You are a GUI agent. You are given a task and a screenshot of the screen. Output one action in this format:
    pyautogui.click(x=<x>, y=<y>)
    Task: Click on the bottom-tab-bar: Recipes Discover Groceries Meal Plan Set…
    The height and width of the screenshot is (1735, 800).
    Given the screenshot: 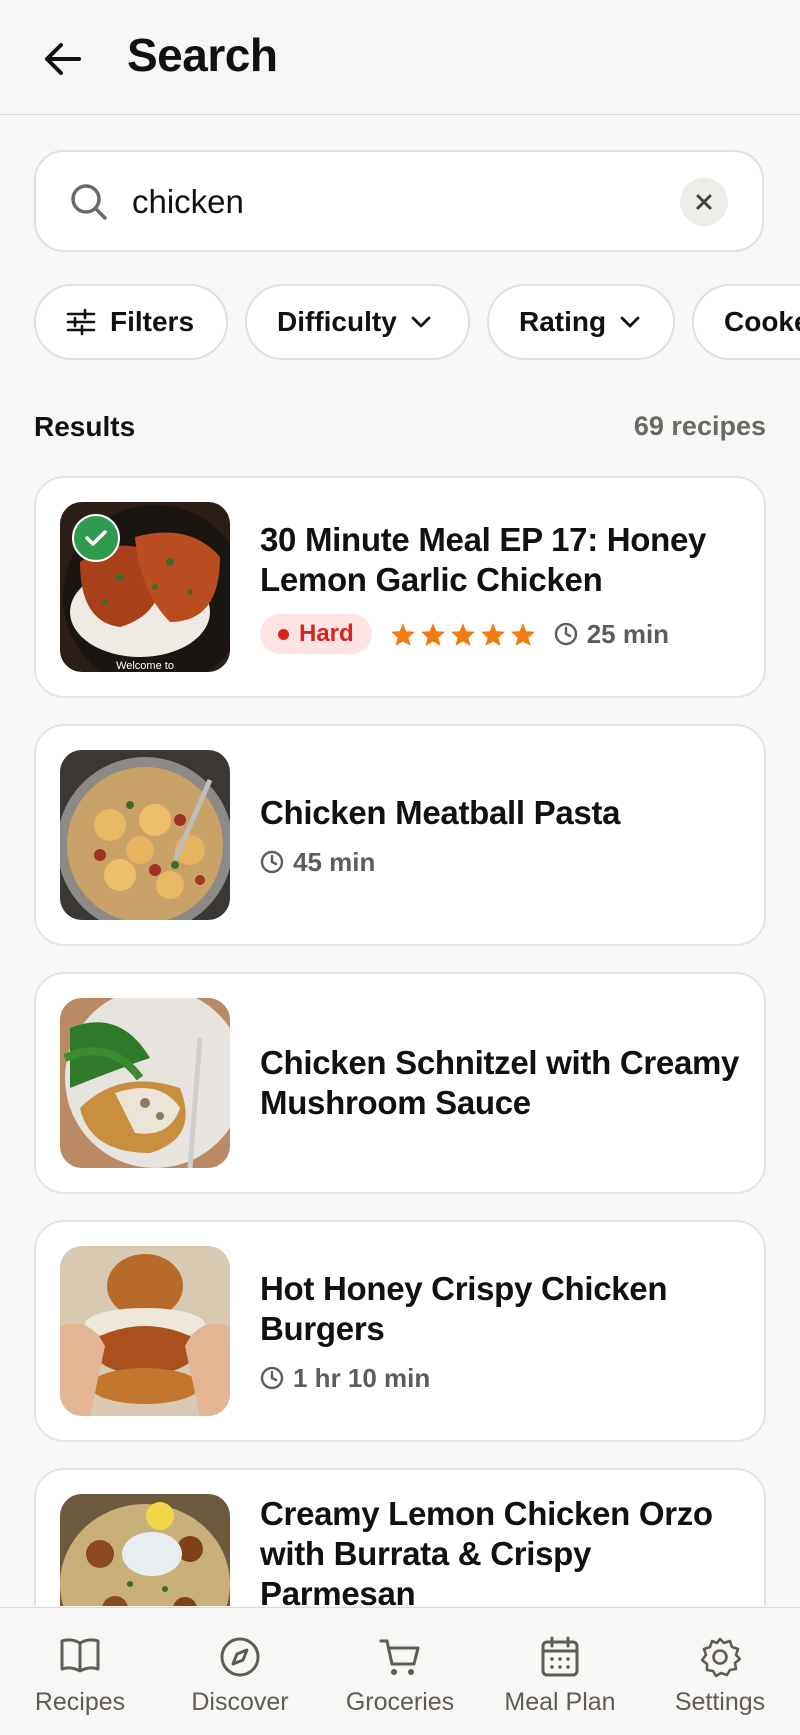 What is the action you would take?
    pyautogui.click(x=400, y=1671)
    